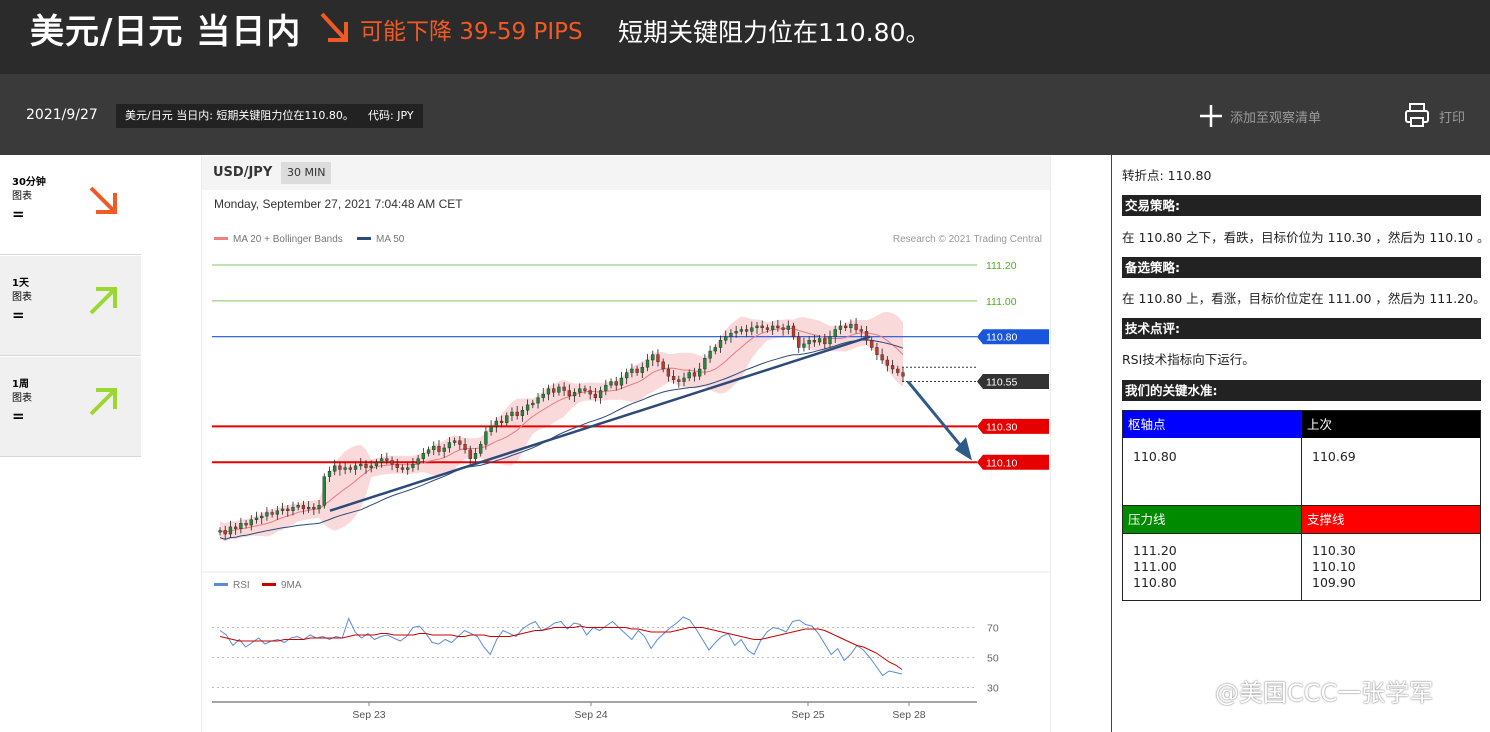 This screenshot has height=732, width=1490. I want to click on alt-strategy-text: 在 110.80 上，看涨，目标价位定在 111.00 ，然后为 111.20。, so click(1304, 298).